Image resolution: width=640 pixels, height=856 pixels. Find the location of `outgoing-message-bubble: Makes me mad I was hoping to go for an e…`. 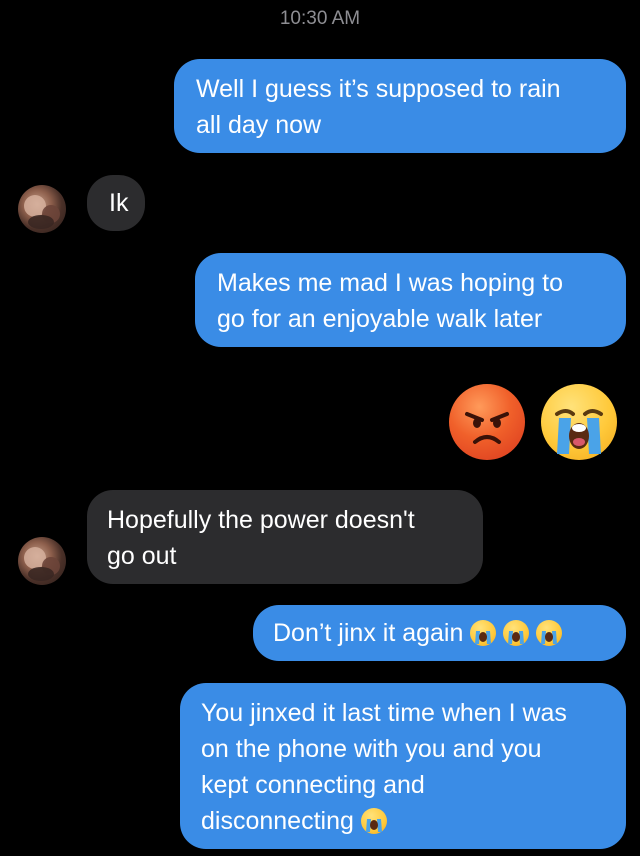

outgoing-message-bubble: Makes me mad I was hoping to go for an e… is located at coordinates (410, 300).